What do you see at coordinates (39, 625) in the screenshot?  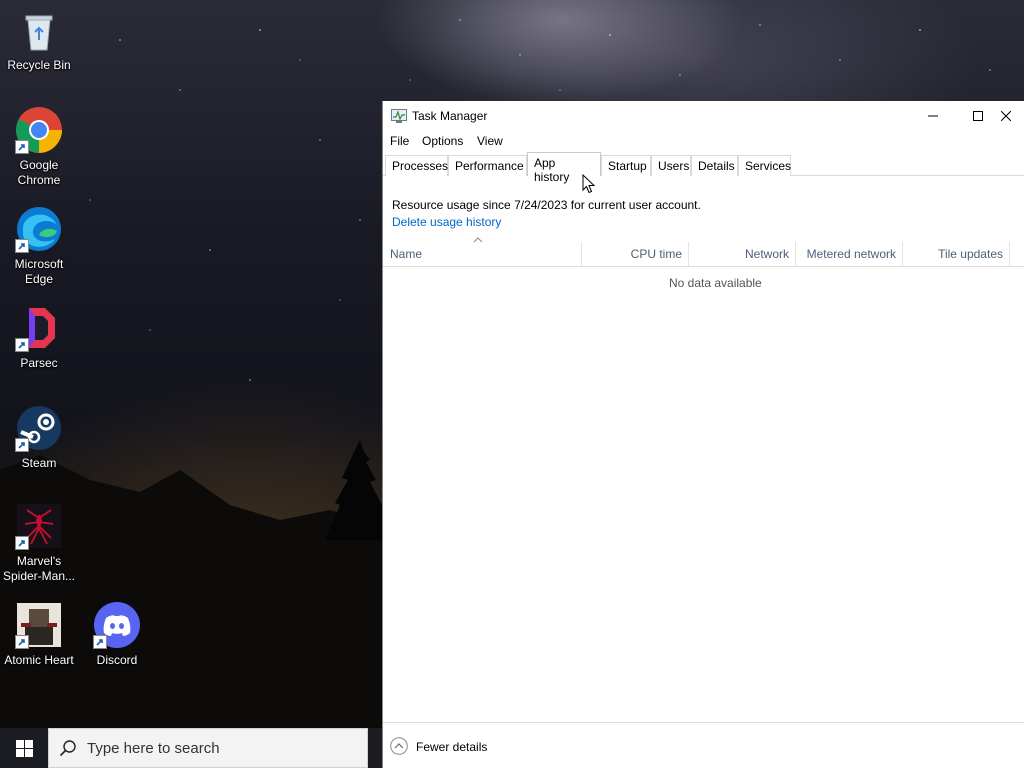 I see `atomic-heart-icon` at bounding box center [39, 625].